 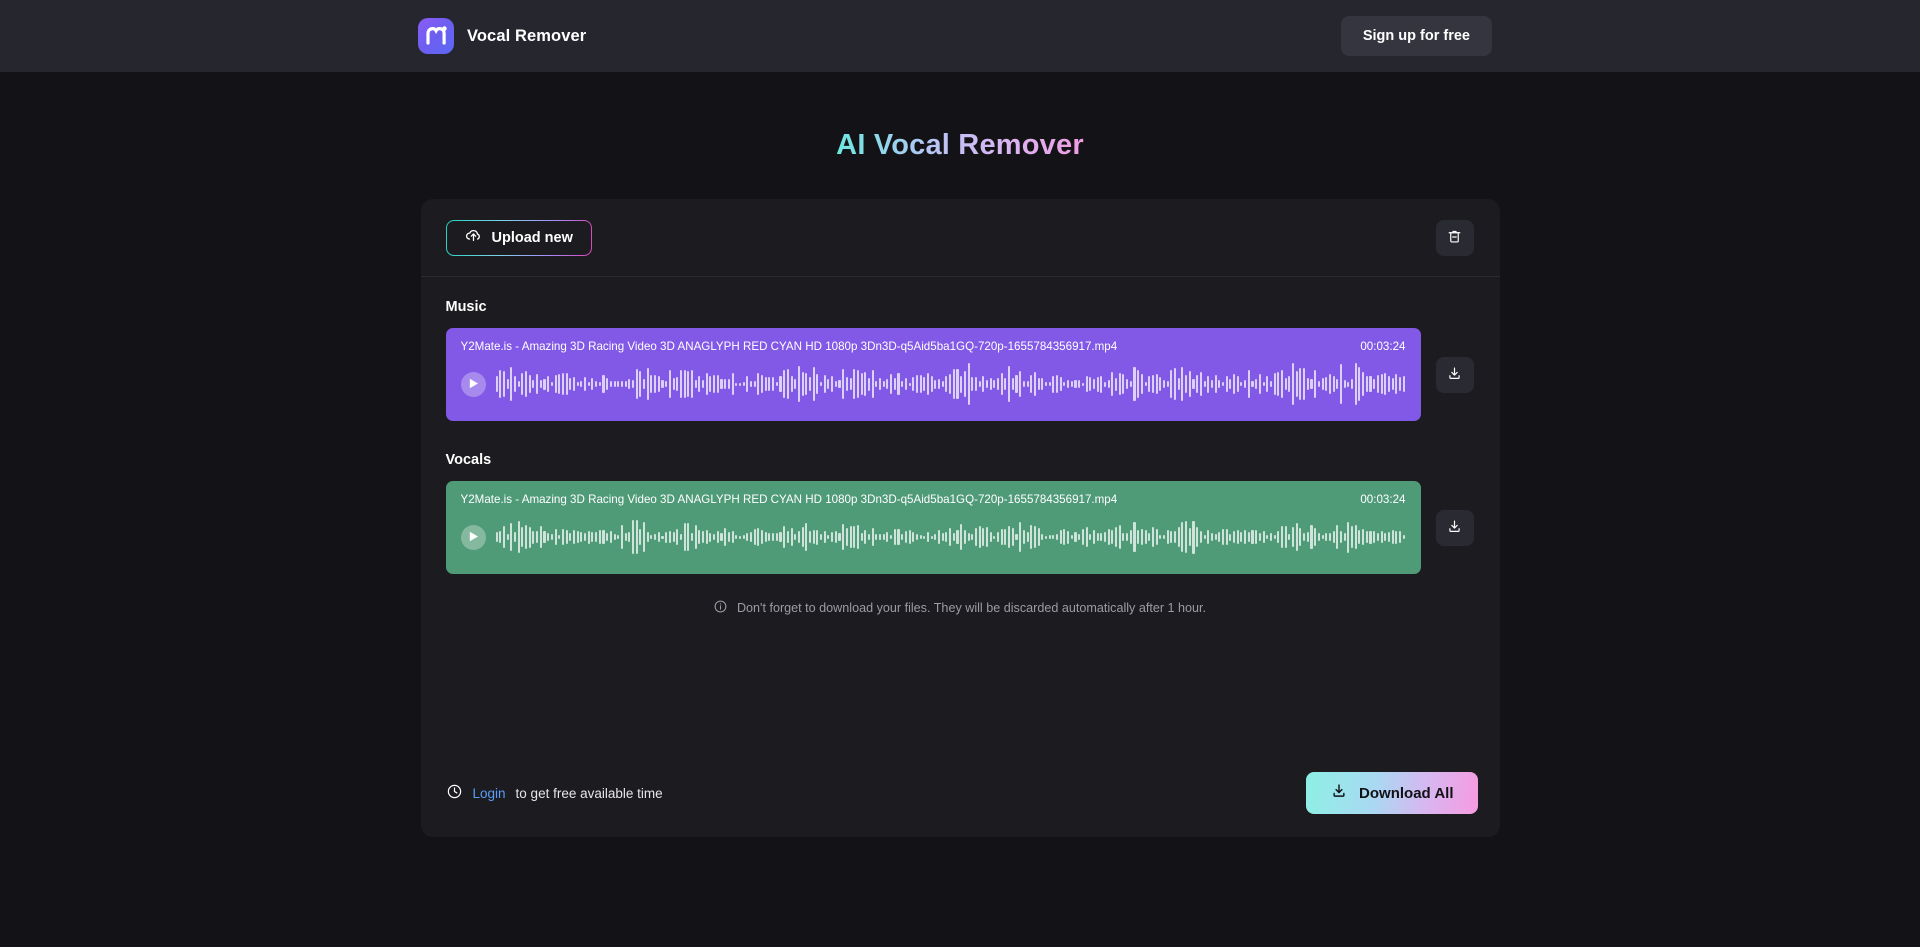 I want to click on delete-all-button, so click(x=1454, y=237).